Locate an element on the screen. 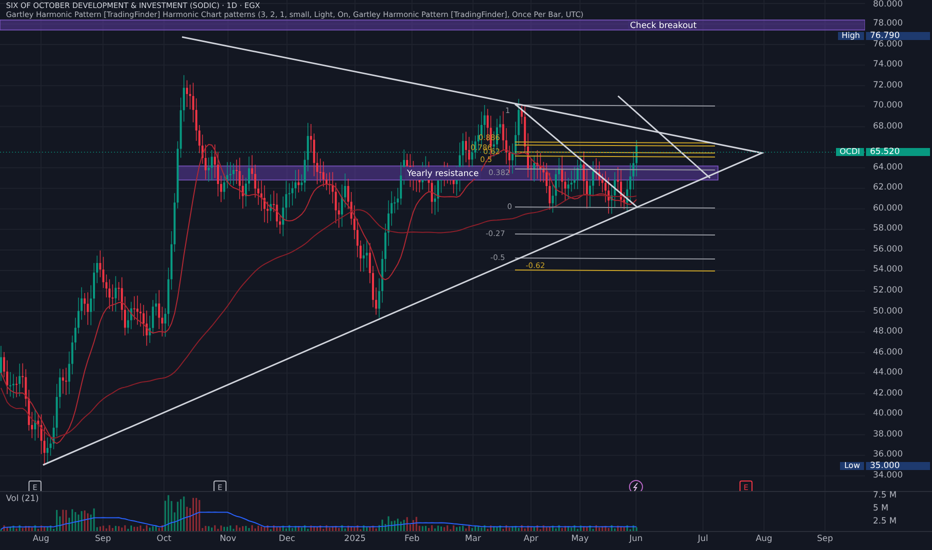 The height and width of the screenshot is (550, 932). price-tick: 62.000 is located at coordinates (888, 188).